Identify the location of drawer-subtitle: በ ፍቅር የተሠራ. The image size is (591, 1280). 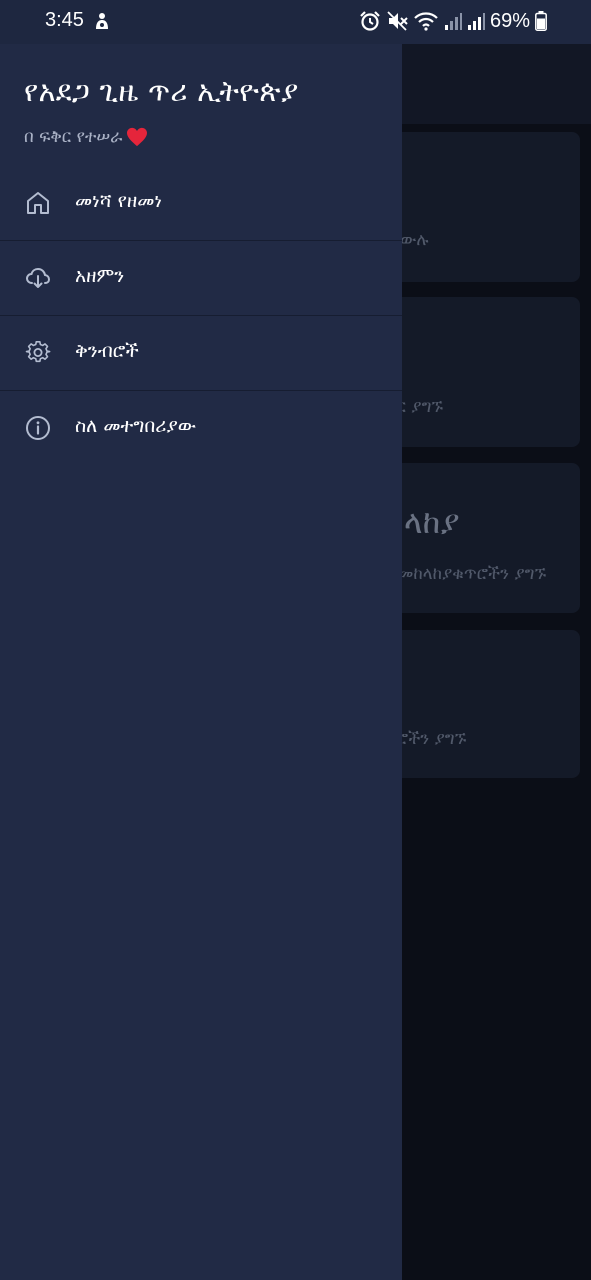
(86, 137).